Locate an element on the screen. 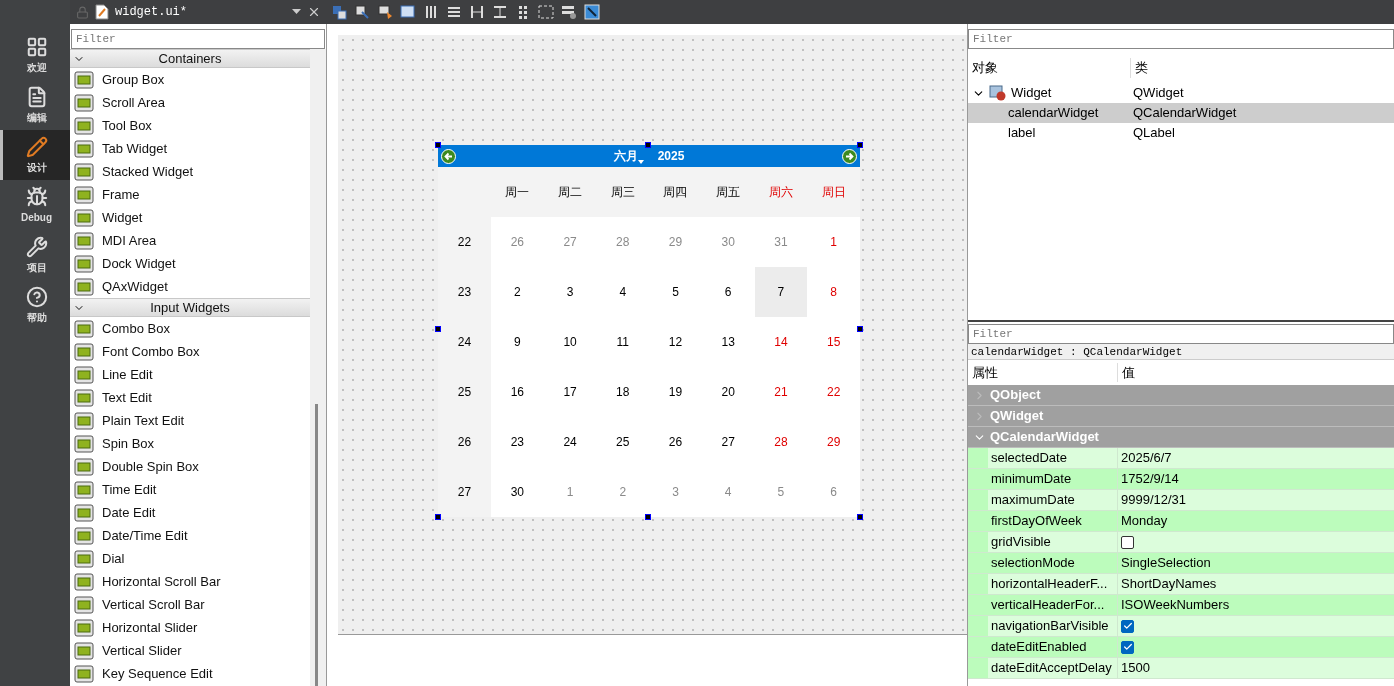  column-header: 类 is located at coordinates (1139, 68).